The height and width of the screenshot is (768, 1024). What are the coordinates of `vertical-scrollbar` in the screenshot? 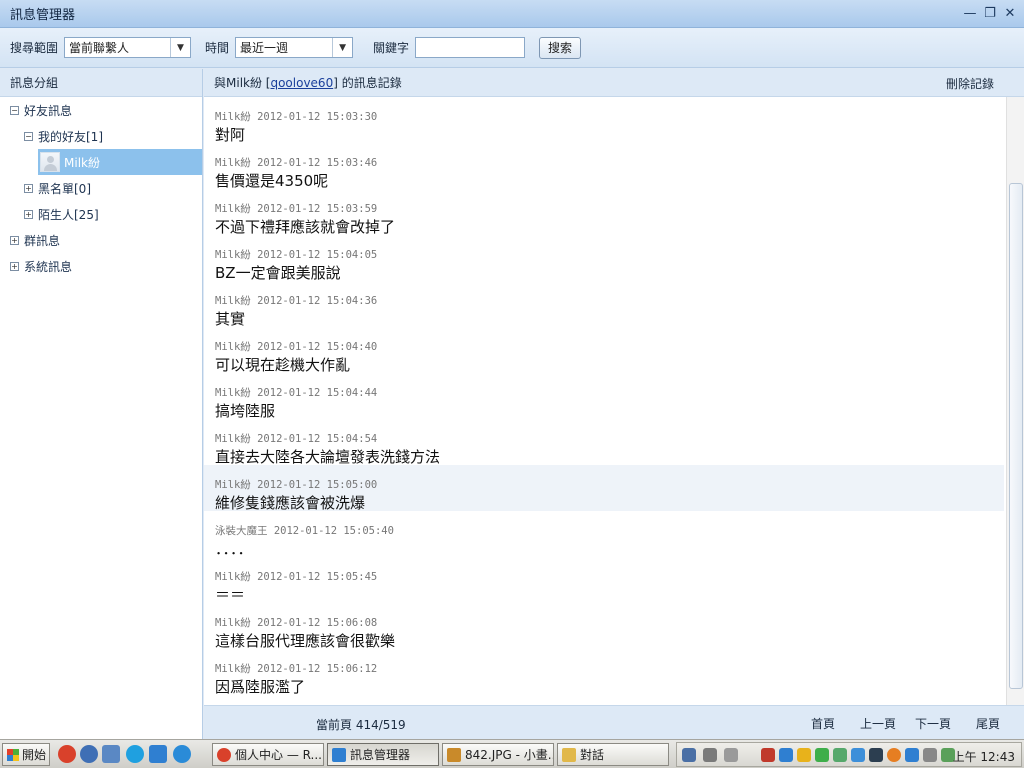 It's located at (1015, 401).